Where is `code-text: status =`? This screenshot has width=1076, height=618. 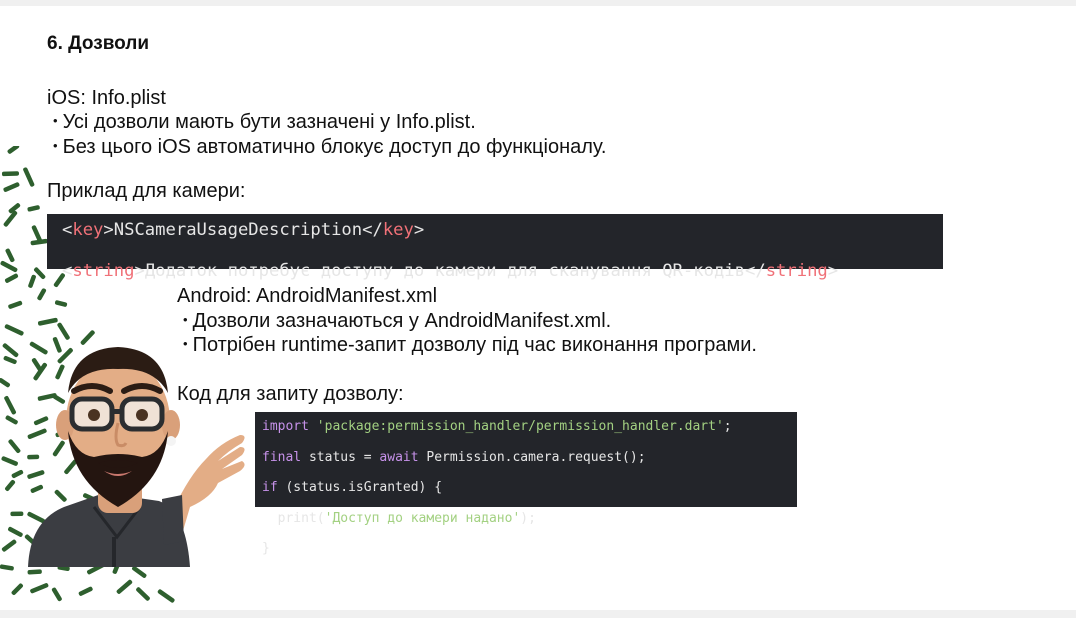 code-text: status = is located at coordinates (340, 457).